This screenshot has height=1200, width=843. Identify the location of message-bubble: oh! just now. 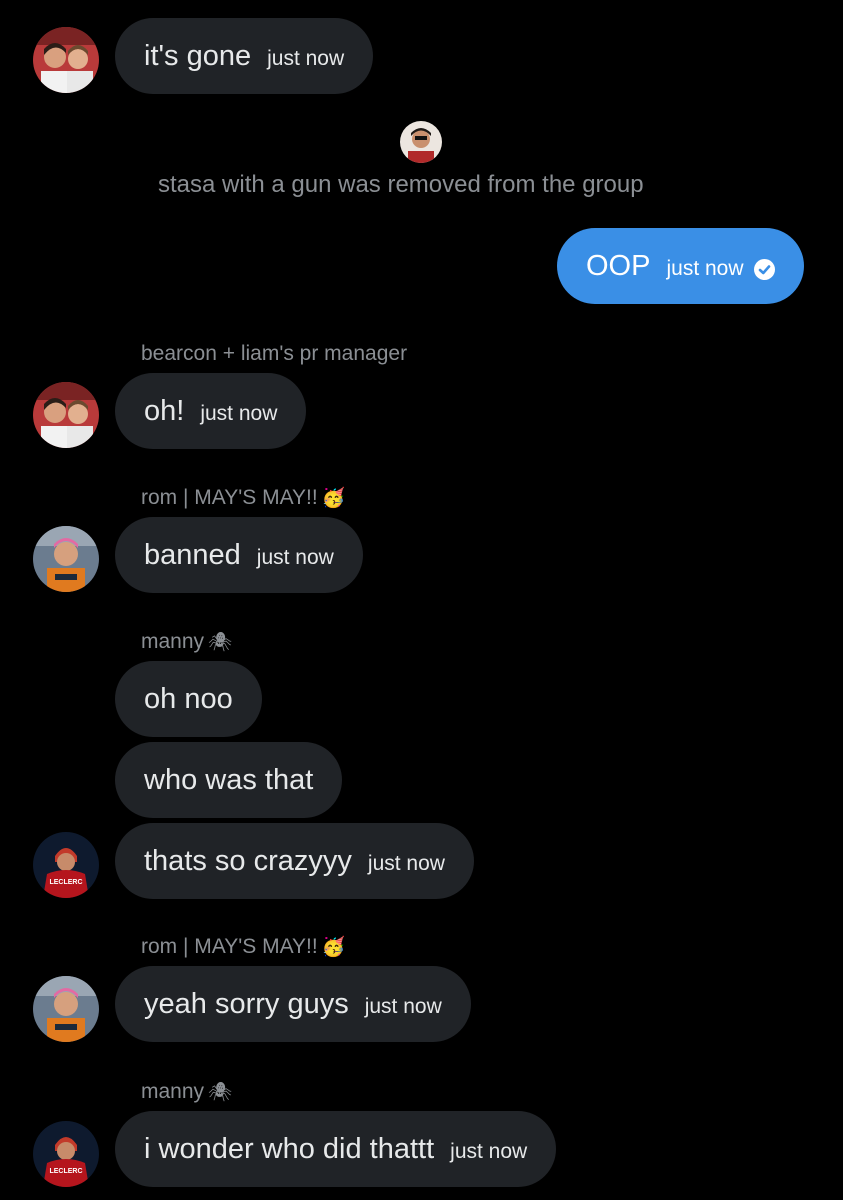
(211, 411).